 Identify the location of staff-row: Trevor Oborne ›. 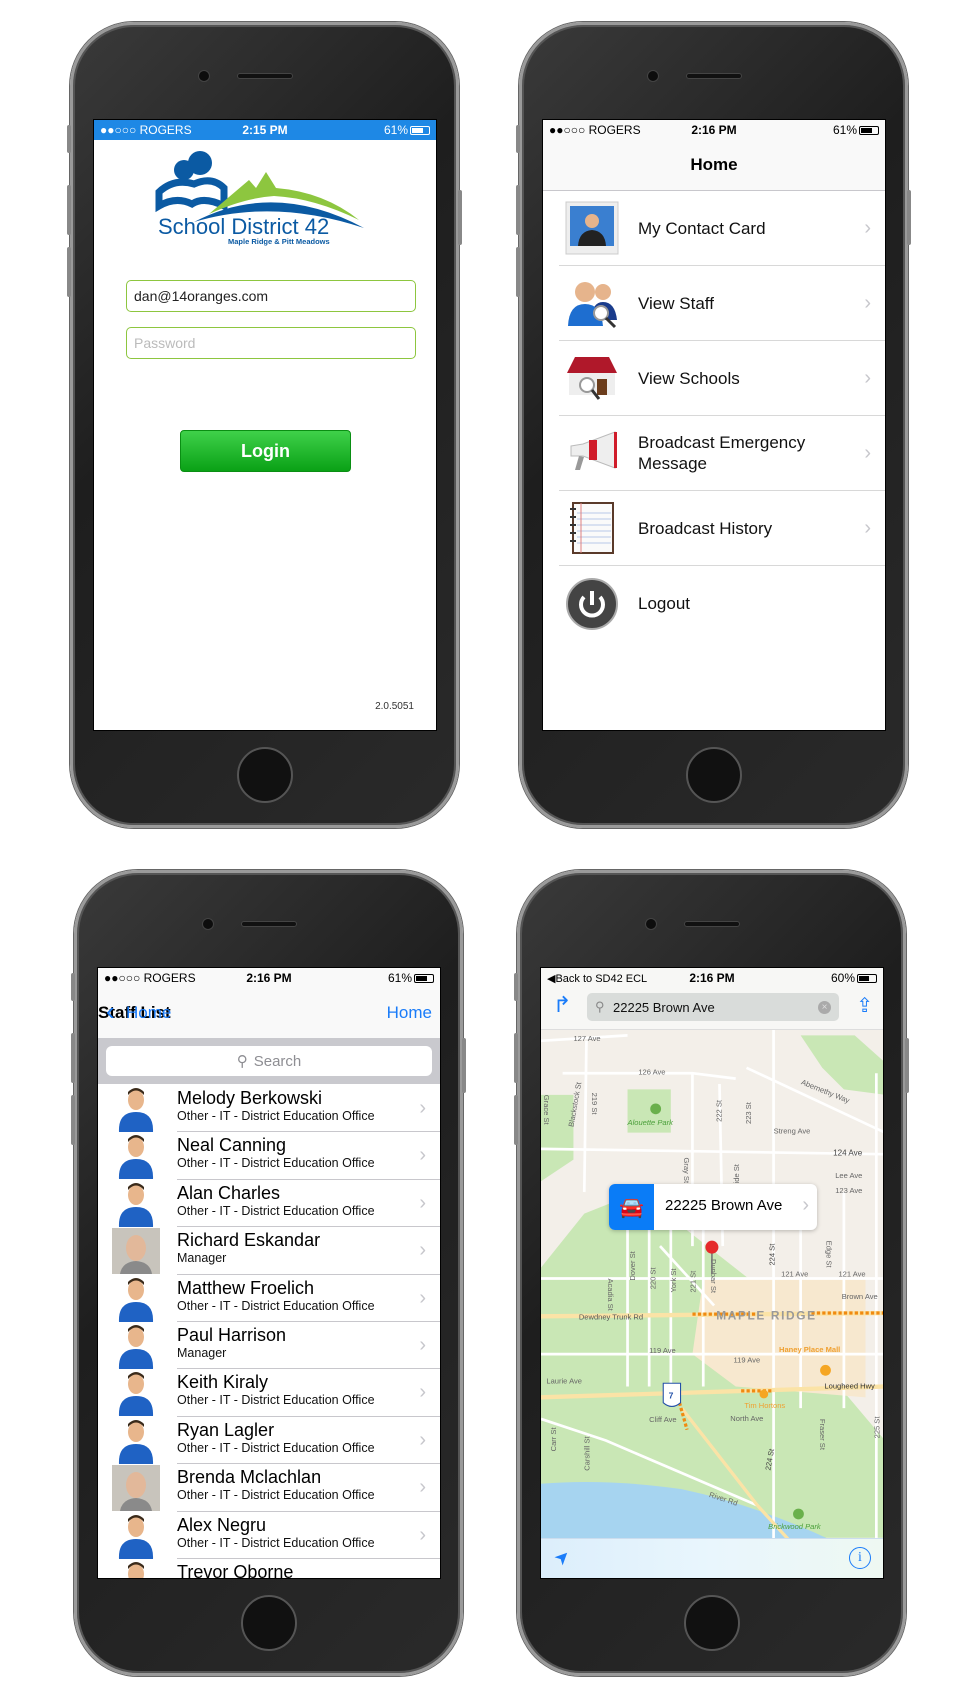
(269, 1569).